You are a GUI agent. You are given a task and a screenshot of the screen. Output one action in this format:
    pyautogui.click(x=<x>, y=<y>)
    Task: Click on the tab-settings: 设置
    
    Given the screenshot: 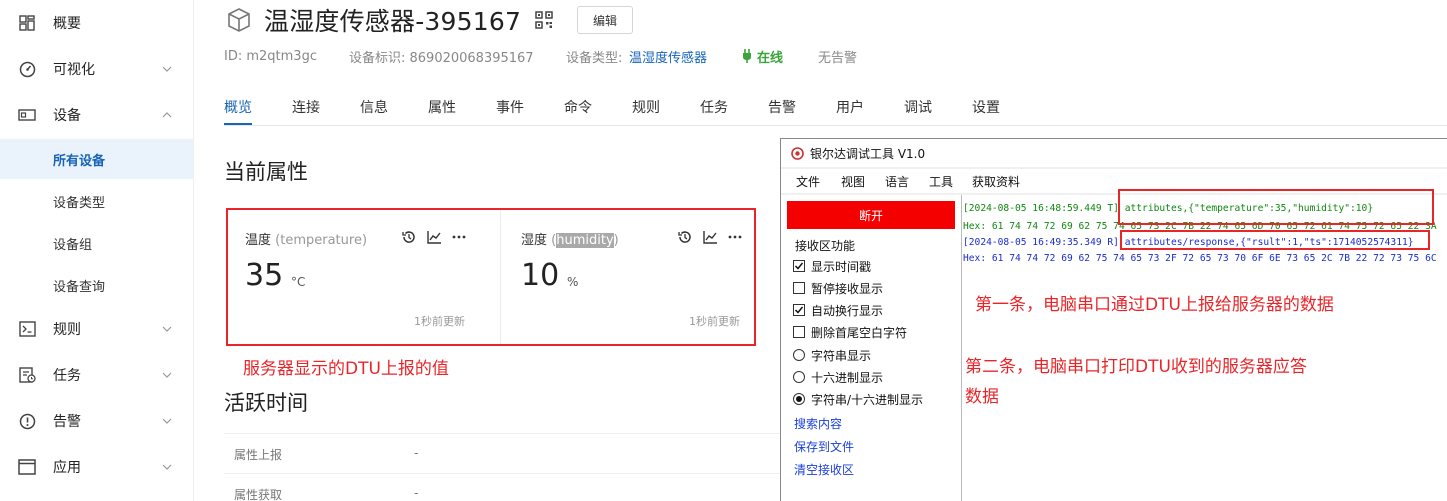 What is the action you would take?
    pyautogui.click(x=986, y=107)
    